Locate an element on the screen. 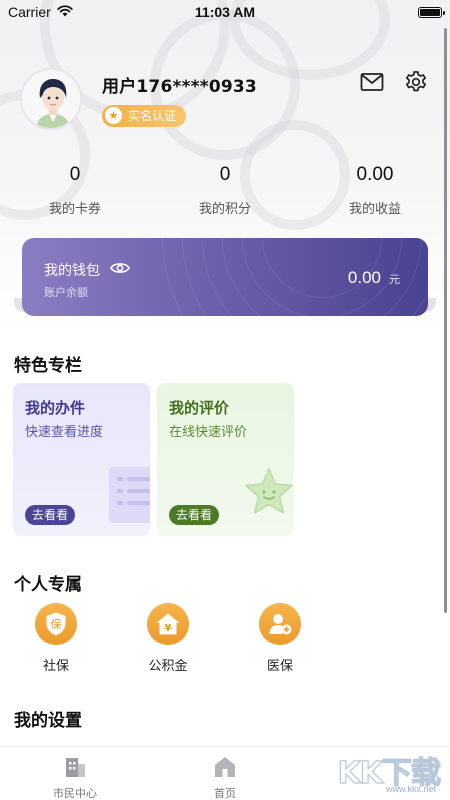 The height and width of the screenshot is (800, 450). wallet-title: 我的钱包 is located at coordinates (72, 271).